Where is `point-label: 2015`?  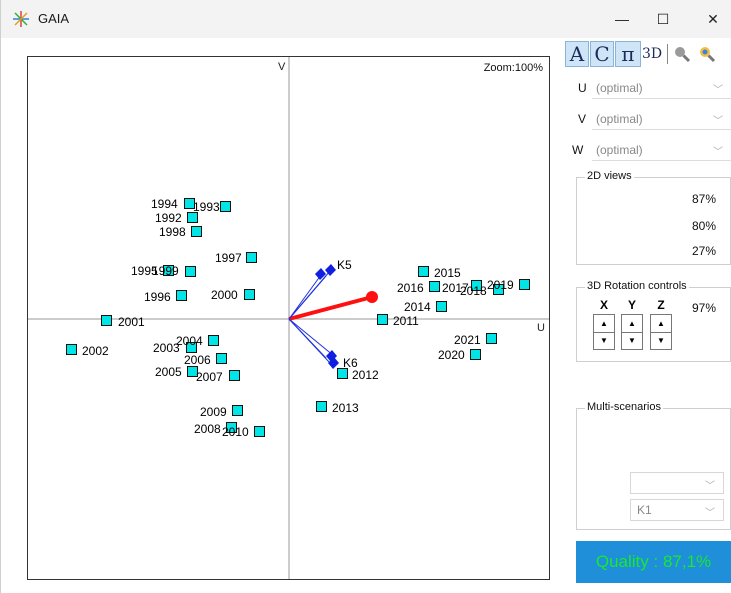 point-label: 2015 is located at coordinates (447, 273).